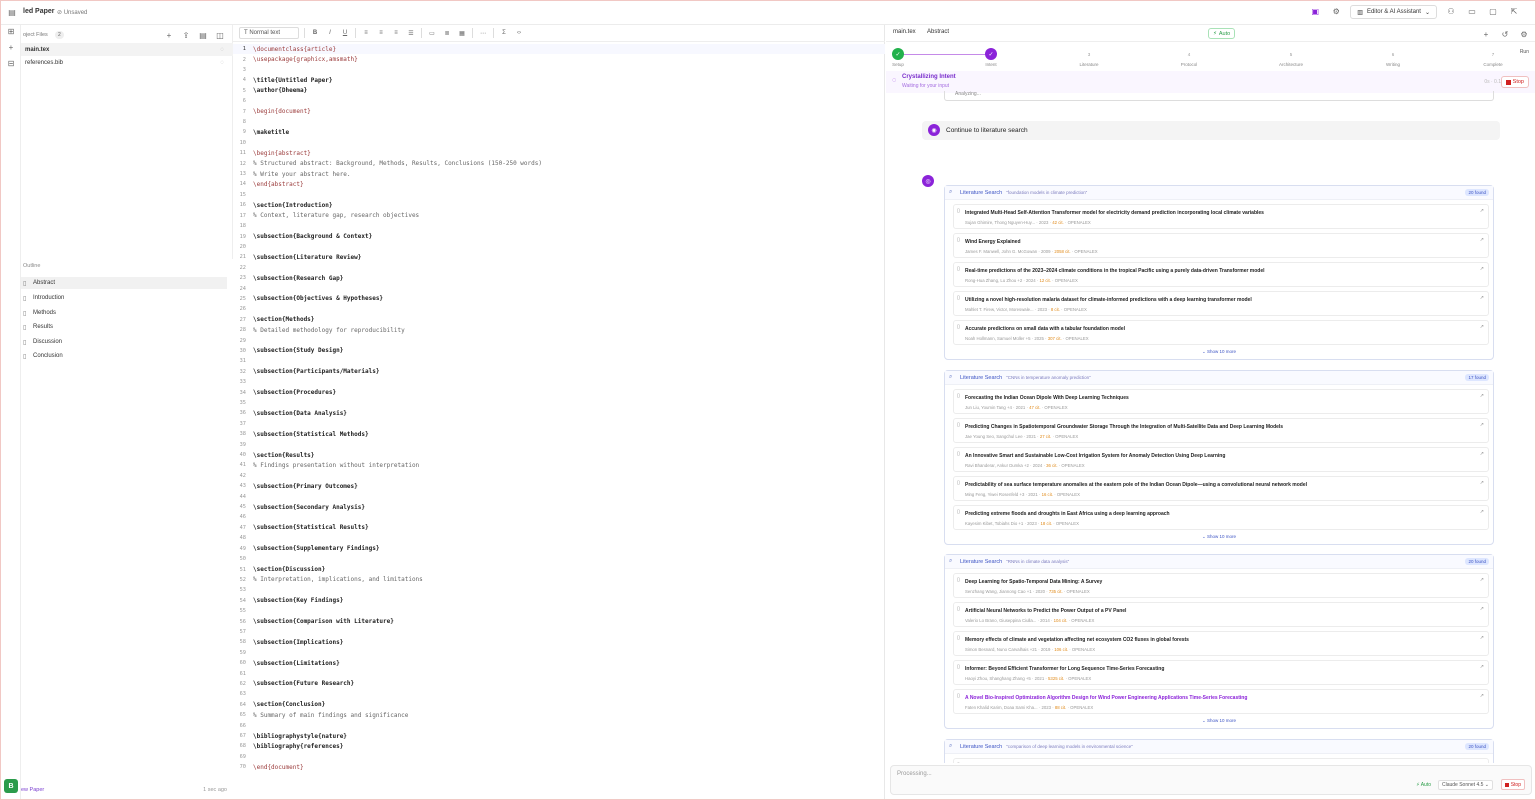  What do you see at coordinates (559, 403) in the screenshot?
I see `code-line: 35` at bounding box center [559, 403].